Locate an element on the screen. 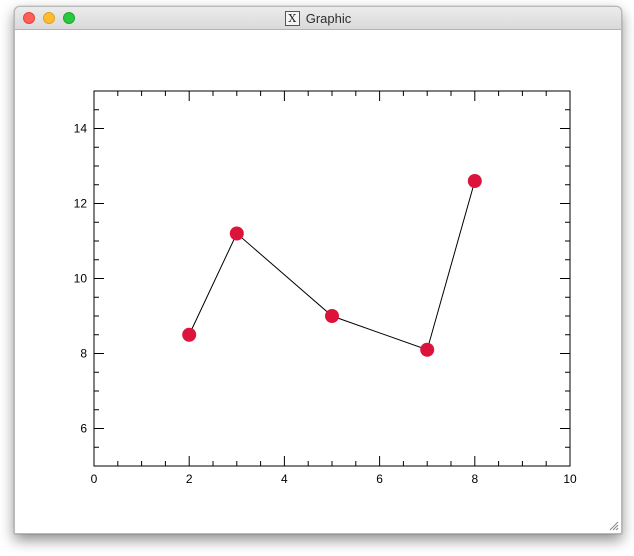 This screenshot has height=556, width=634. x-tick-label: 8 is located at coordinates (474, 479).